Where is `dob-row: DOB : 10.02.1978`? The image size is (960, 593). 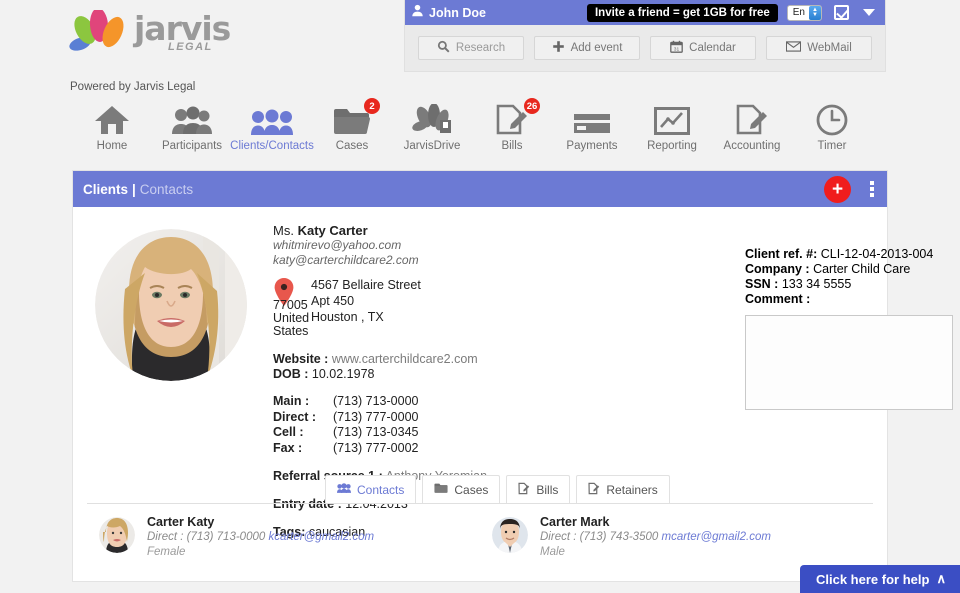 dob-row: DOB : 10.02.1978 is located at coordinates (473, 374).